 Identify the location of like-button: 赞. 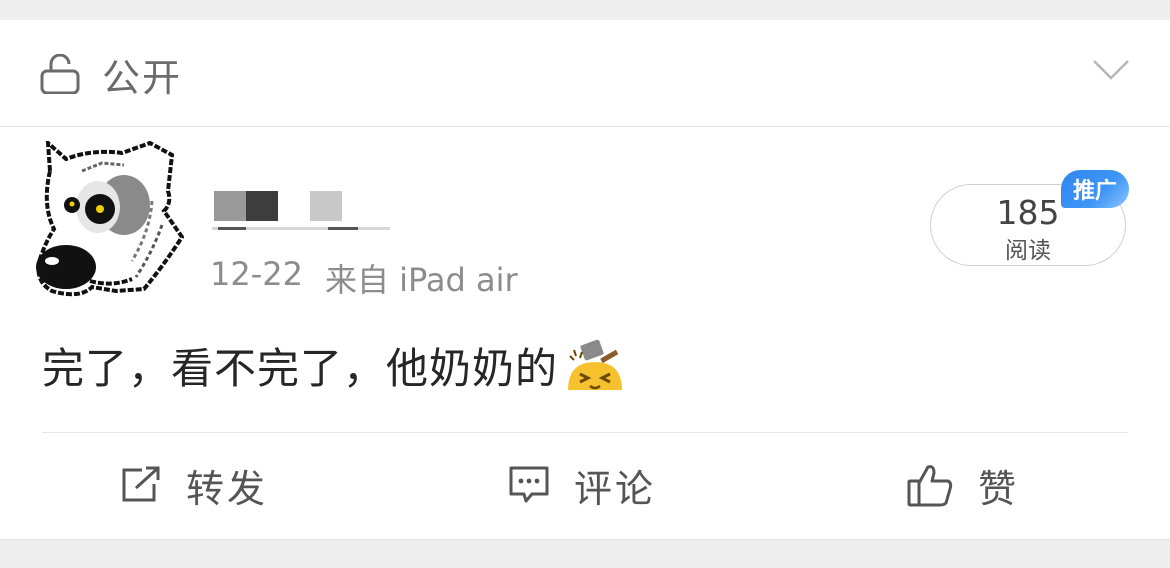
(962, 487).